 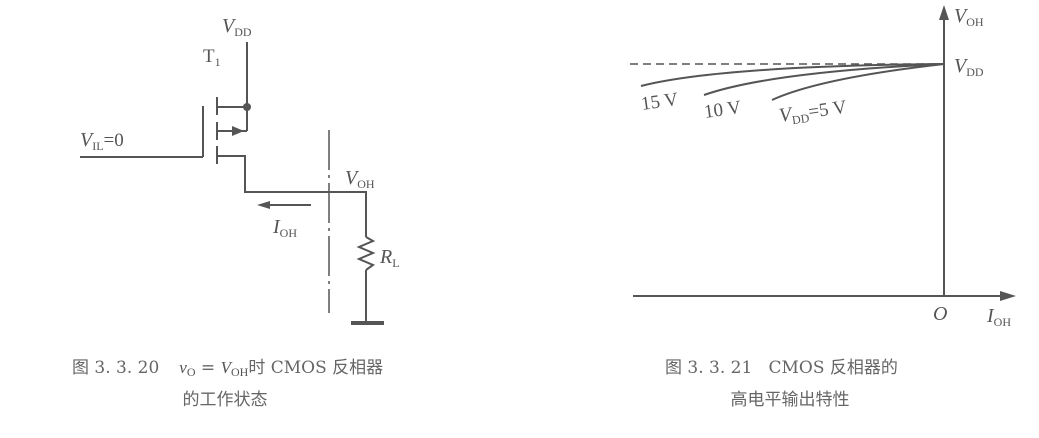 I want to click on right-caption-line2: 高电平输出特性, so click(x=790, y=400).